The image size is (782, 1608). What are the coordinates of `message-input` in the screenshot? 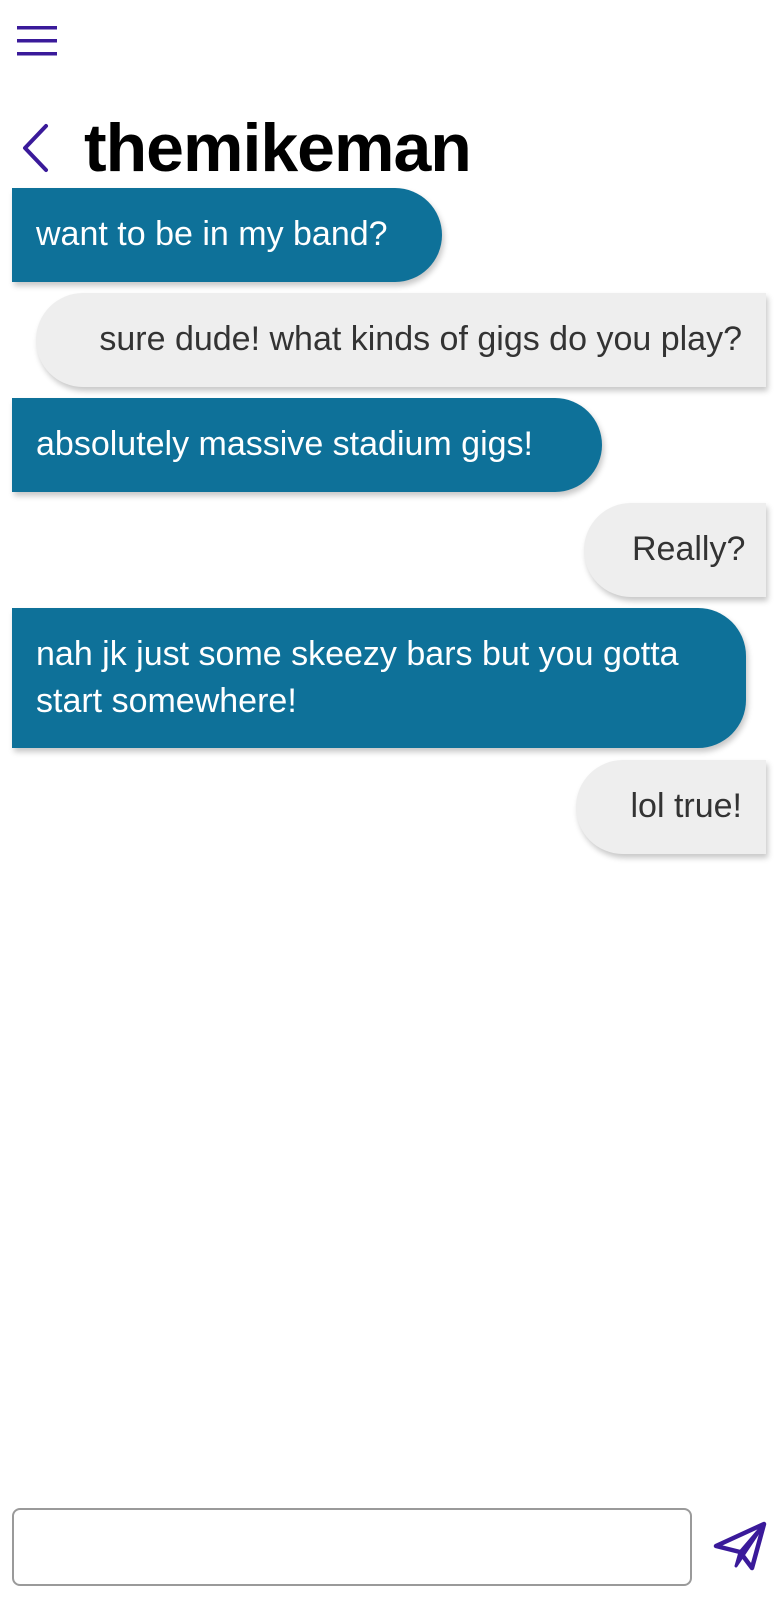 It's located at (352, 1547).